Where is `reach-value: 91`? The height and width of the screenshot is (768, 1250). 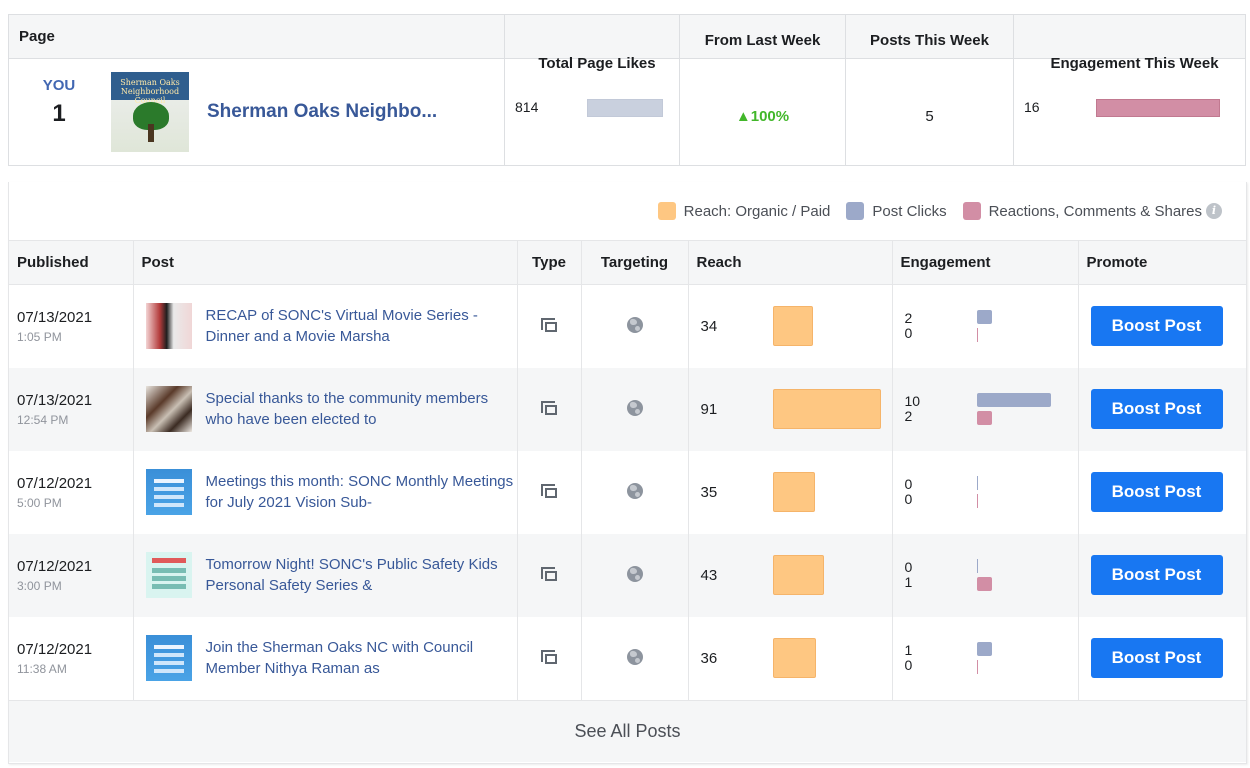
reach-value: 91 is located at coordinates (709, 409).